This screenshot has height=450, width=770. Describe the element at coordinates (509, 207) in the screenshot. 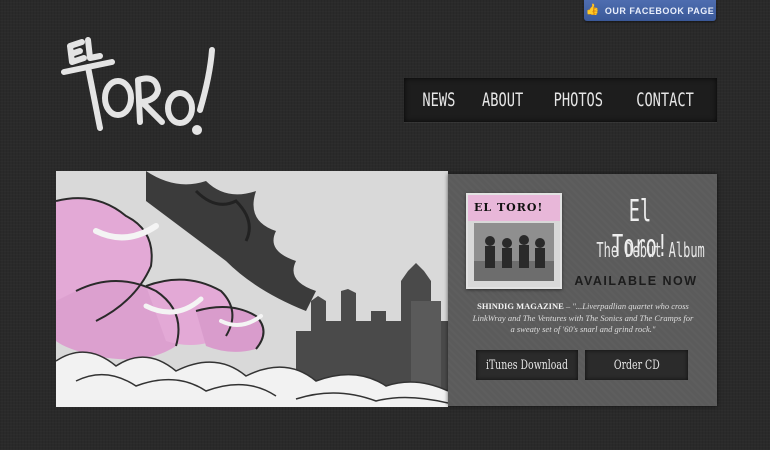

I see `cover-title: EL TORO!` at that location.